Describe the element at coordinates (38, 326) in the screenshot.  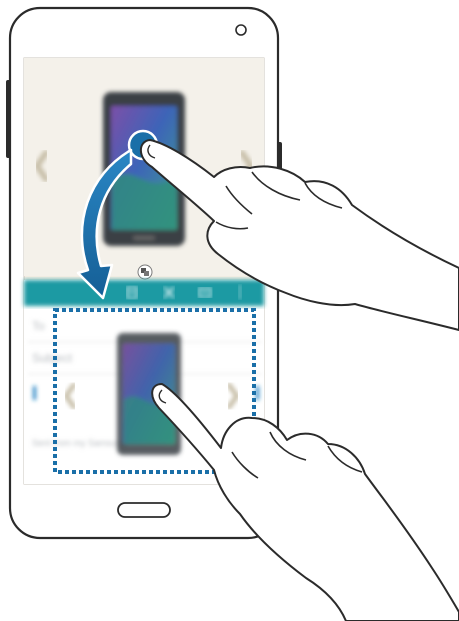
I see `to-field-label: To` at that location.